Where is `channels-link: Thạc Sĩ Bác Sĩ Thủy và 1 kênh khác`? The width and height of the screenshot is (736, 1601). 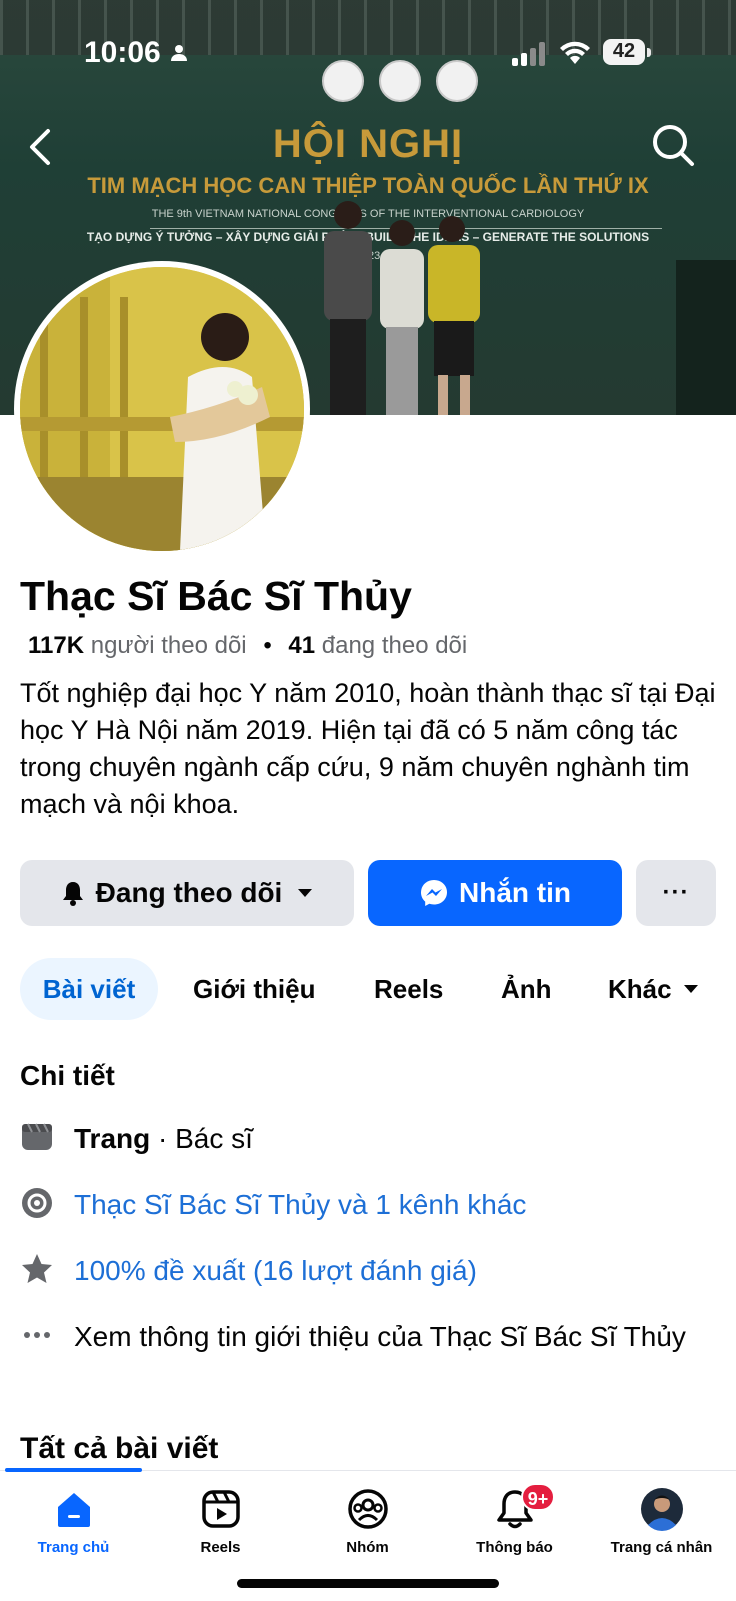 channels-link: Thạc Sĩ Bác Sĩ Thủy và 1 kênh khác is located at coordinates (300, 1205).